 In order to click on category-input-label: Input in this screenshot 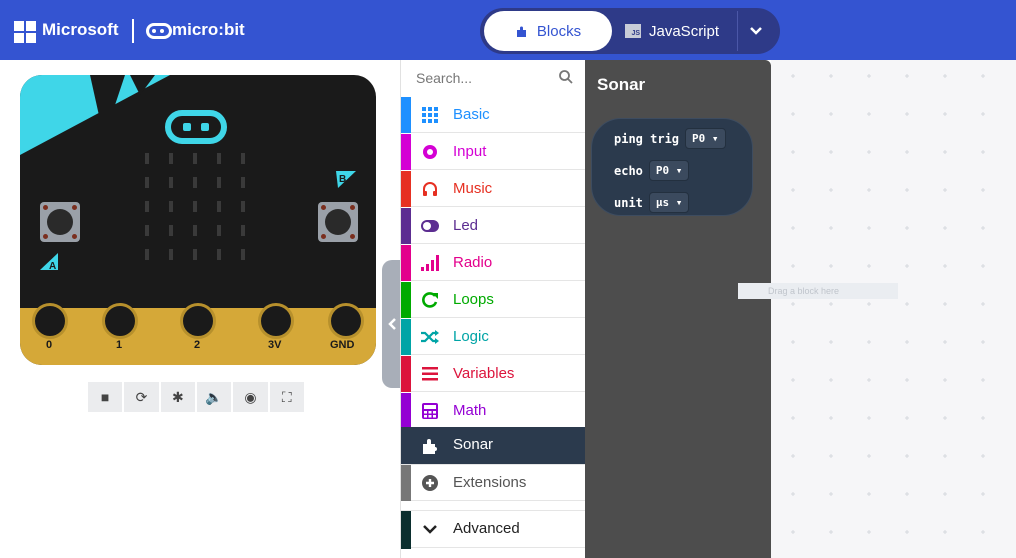, I will do `click(470, 151)`.